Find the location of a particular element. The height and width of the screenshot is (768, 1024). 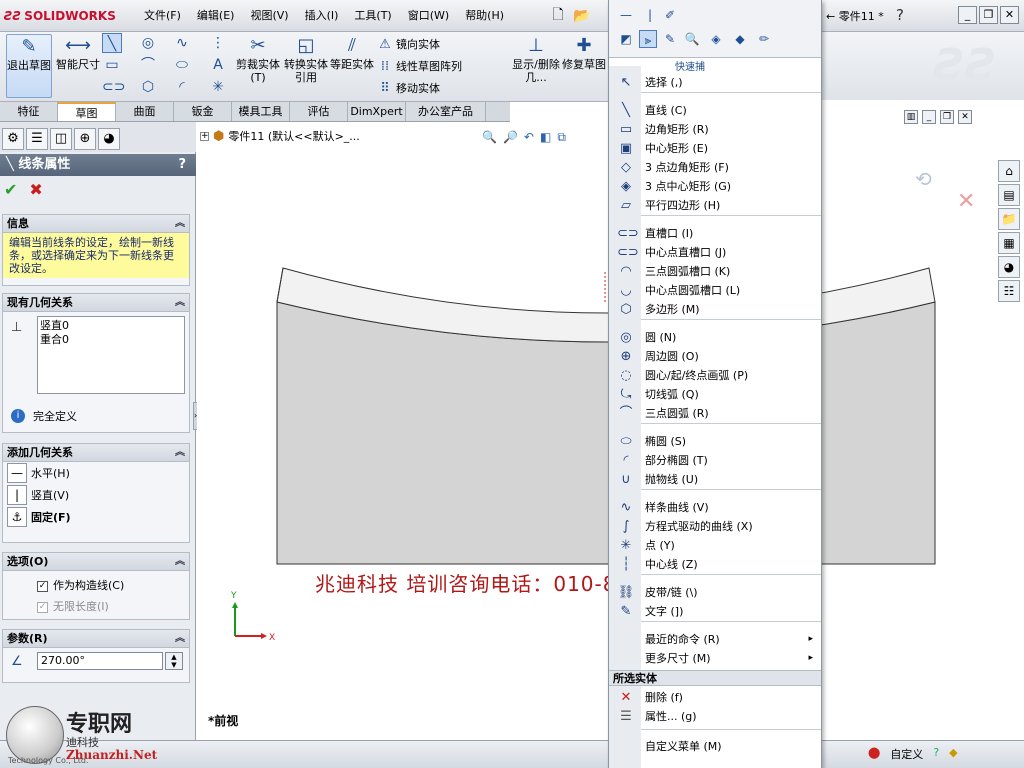

menu-item: ◠ 三点圆弧槽口 (K) is located at coordinates (715, 271).